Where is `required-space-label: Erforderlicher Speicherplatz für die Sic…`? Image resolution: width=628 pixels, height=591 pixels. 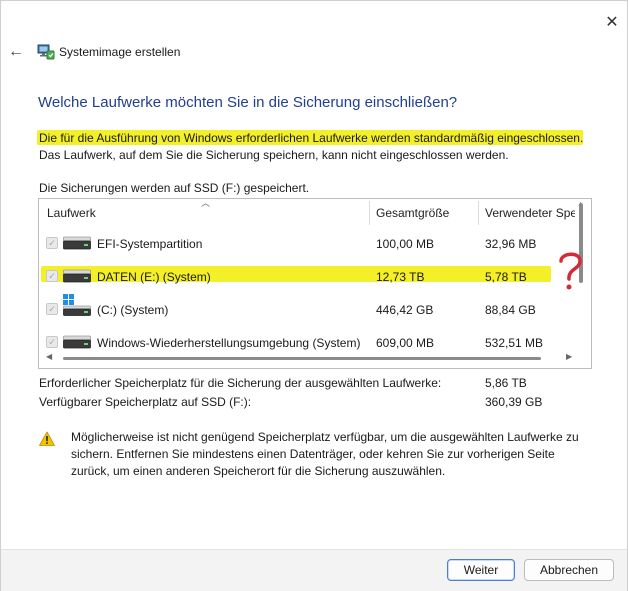 required-space-label: Erforderlicher Speicherplatz für die Sic… is located at coordinates (240, 383).